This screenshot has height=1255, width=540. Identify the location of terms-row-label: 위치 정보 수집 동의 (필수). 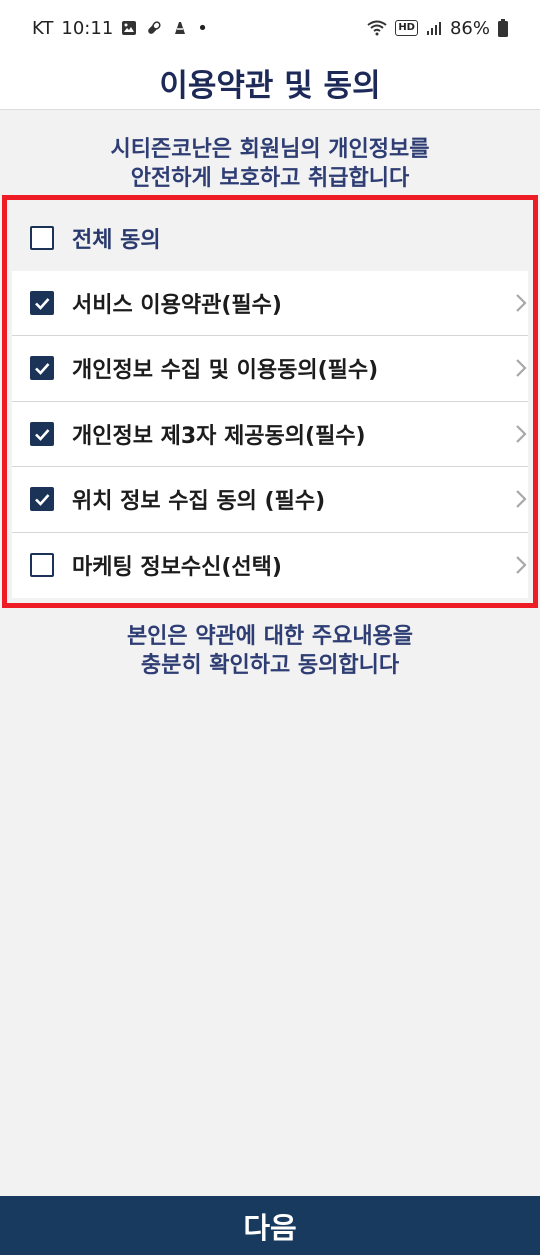
(199, 502).